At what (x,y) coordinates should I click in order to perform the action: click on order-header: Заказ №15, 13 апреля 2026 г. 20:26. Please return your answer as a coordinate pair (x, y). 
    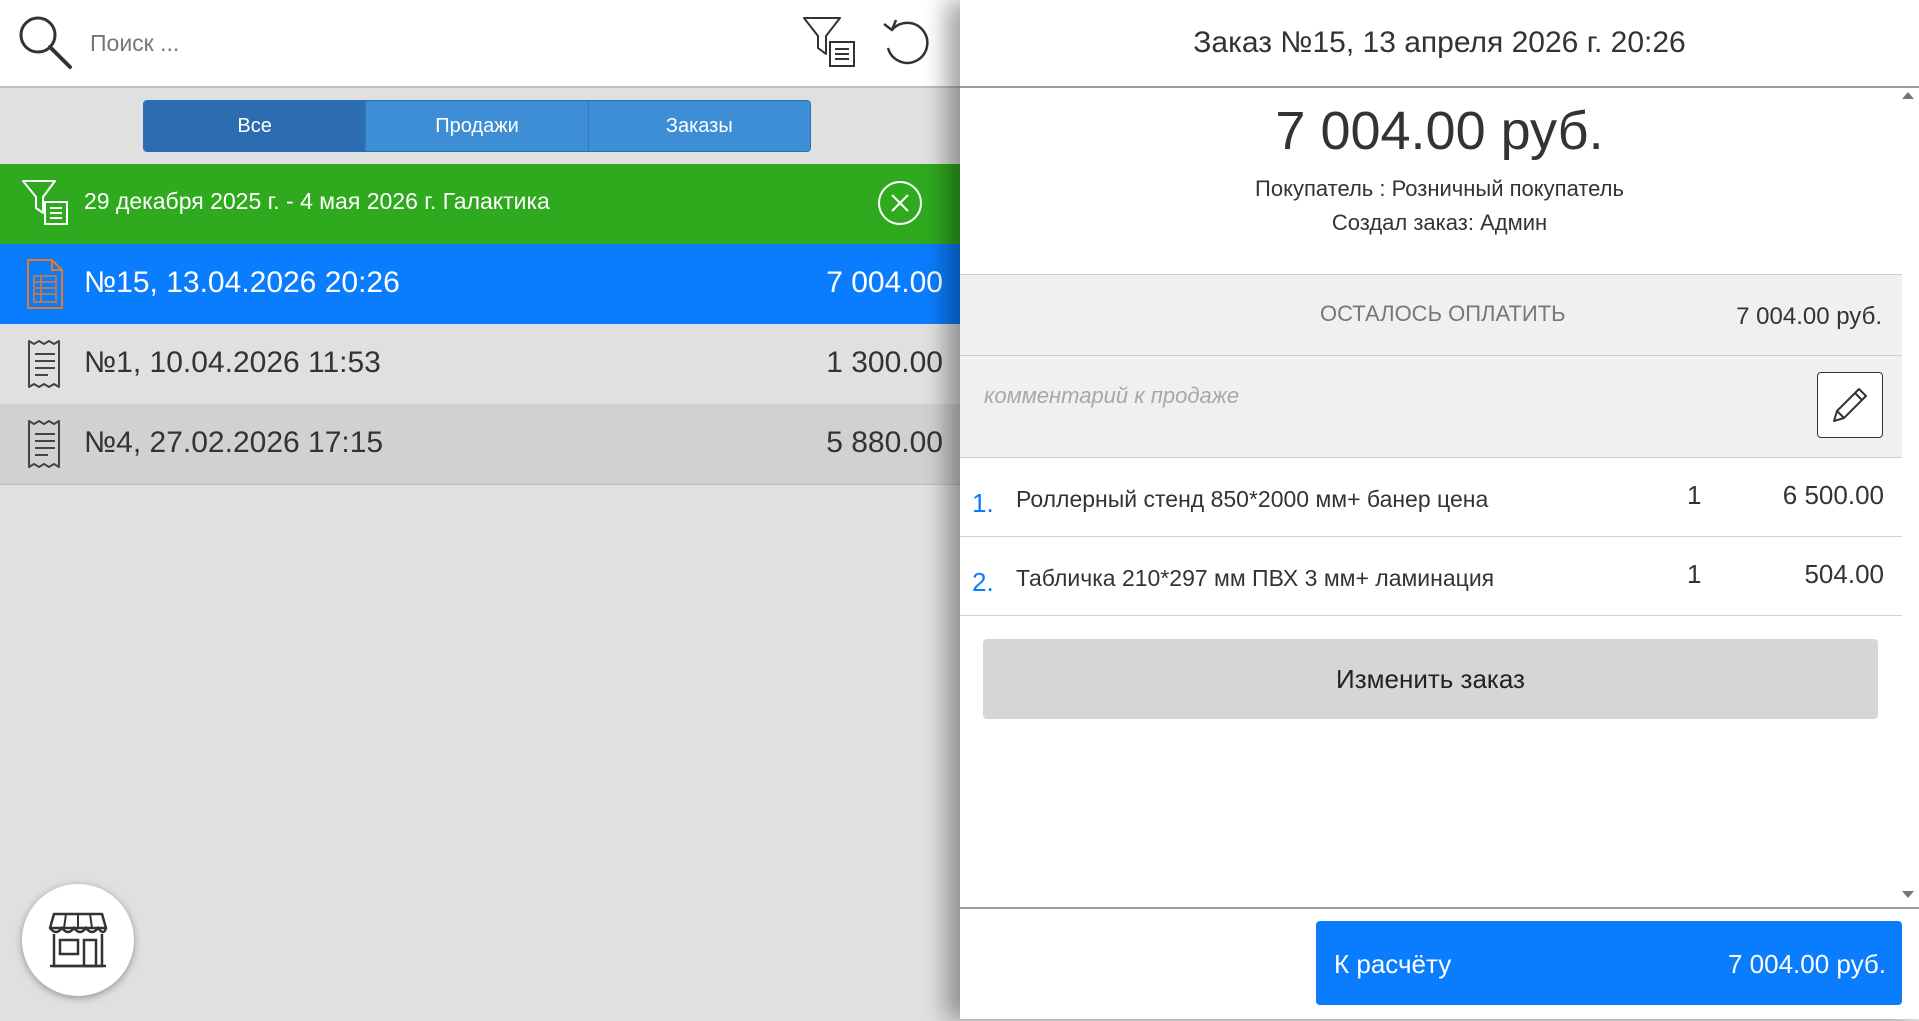
    Looking at the image, I should click on (1439, 44).